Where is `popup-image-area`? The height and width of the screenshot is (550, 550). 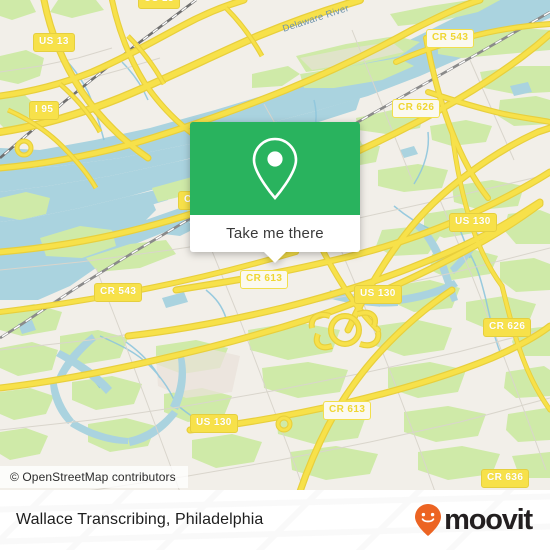
popup-image-area is located at coordinates (275, 168).